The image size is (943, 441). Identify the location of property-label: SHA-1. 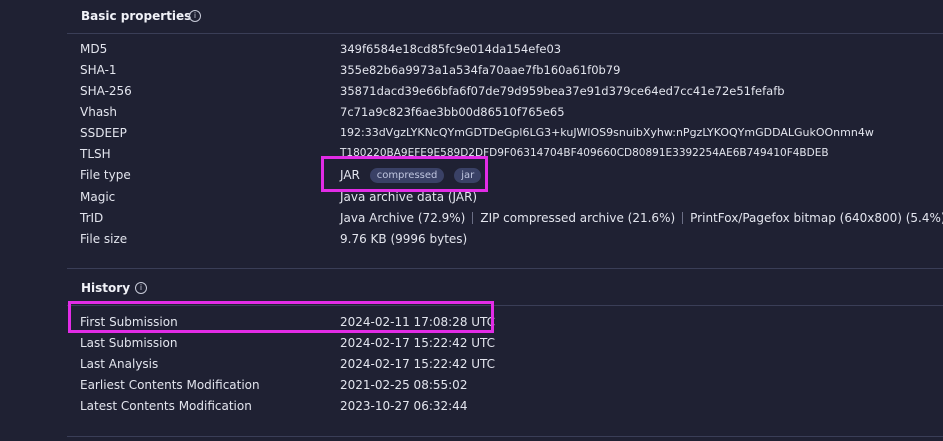
(98, 70).